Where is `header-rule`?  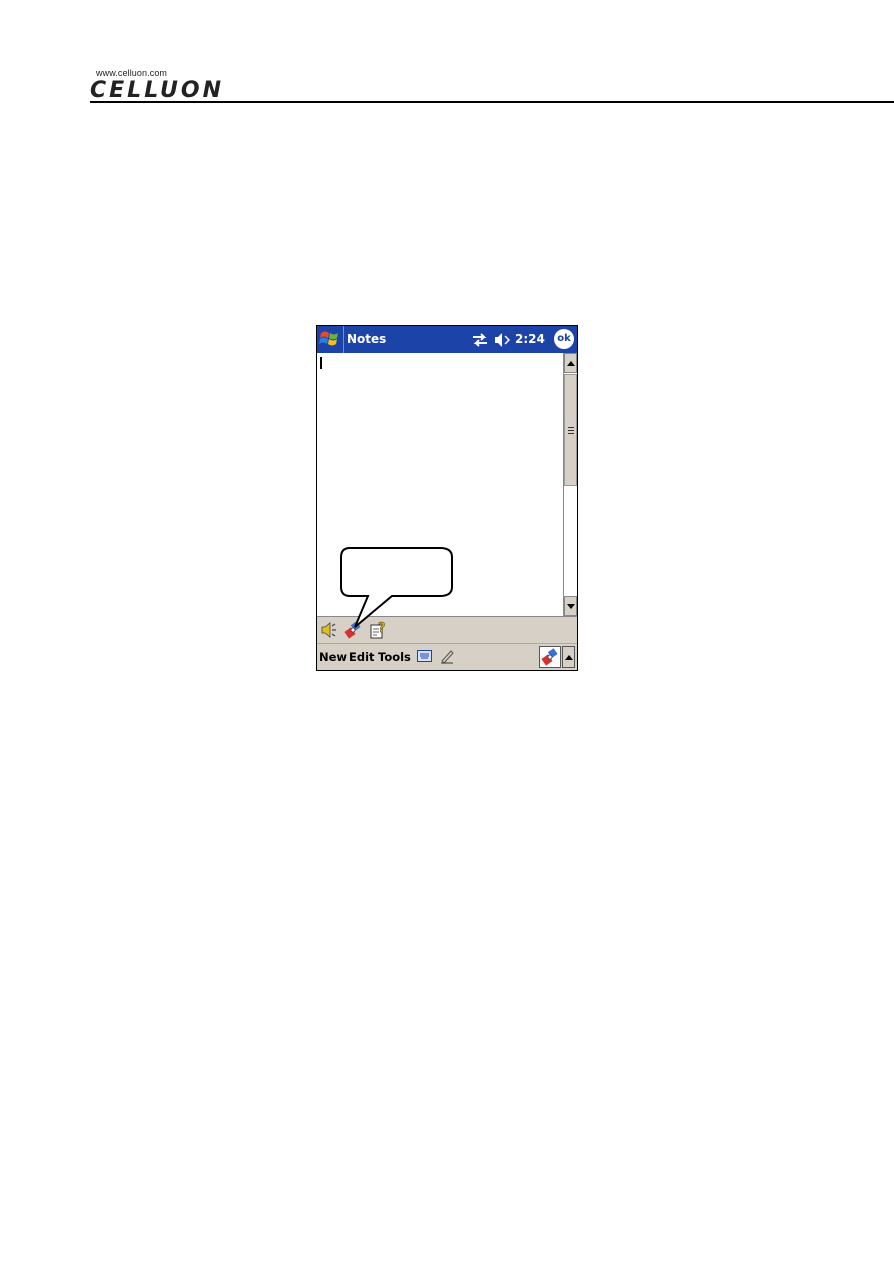
header-rule is located at coordinates (492, 102).